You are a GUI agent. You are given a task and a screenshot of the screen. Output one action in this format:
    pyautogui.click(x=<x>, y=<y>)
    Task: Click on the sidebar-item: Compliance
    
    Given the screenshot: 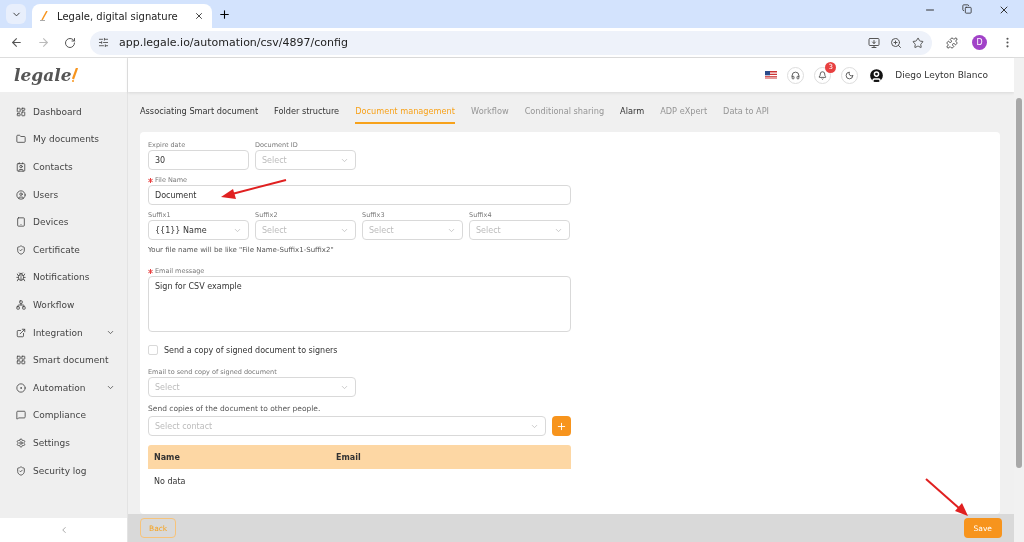 What is the action you would take?
    pyautogui.click(x=63, y=415)
    